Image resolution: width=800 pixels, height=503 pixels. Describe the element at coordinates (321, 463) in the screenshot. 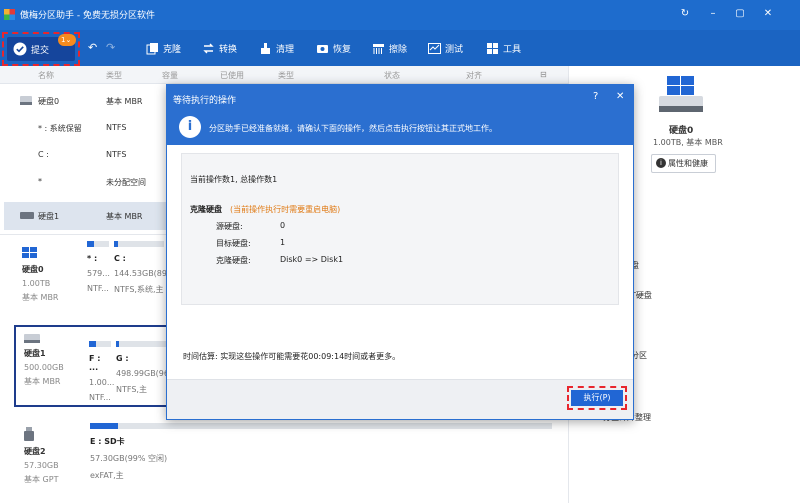

I see `partition-tile: E : SD卡 57.30GB(99% 空闲) exFAT,主` at that location.